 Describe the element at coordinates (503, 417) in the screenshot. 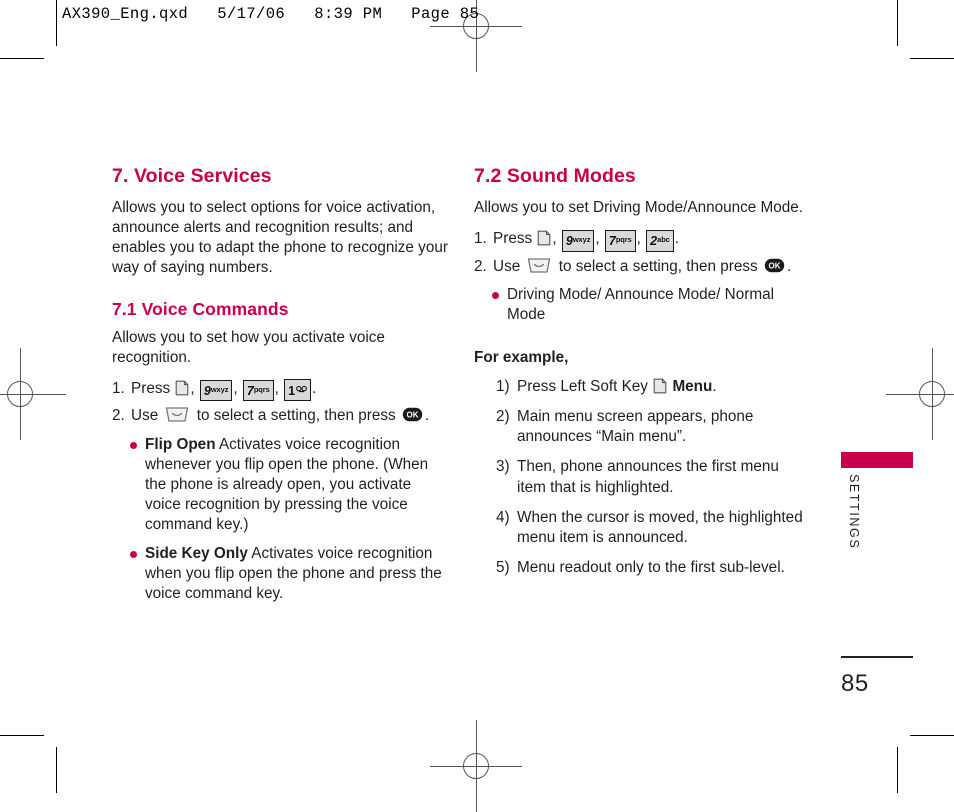

I see `example-step-number: 2)` at that location.